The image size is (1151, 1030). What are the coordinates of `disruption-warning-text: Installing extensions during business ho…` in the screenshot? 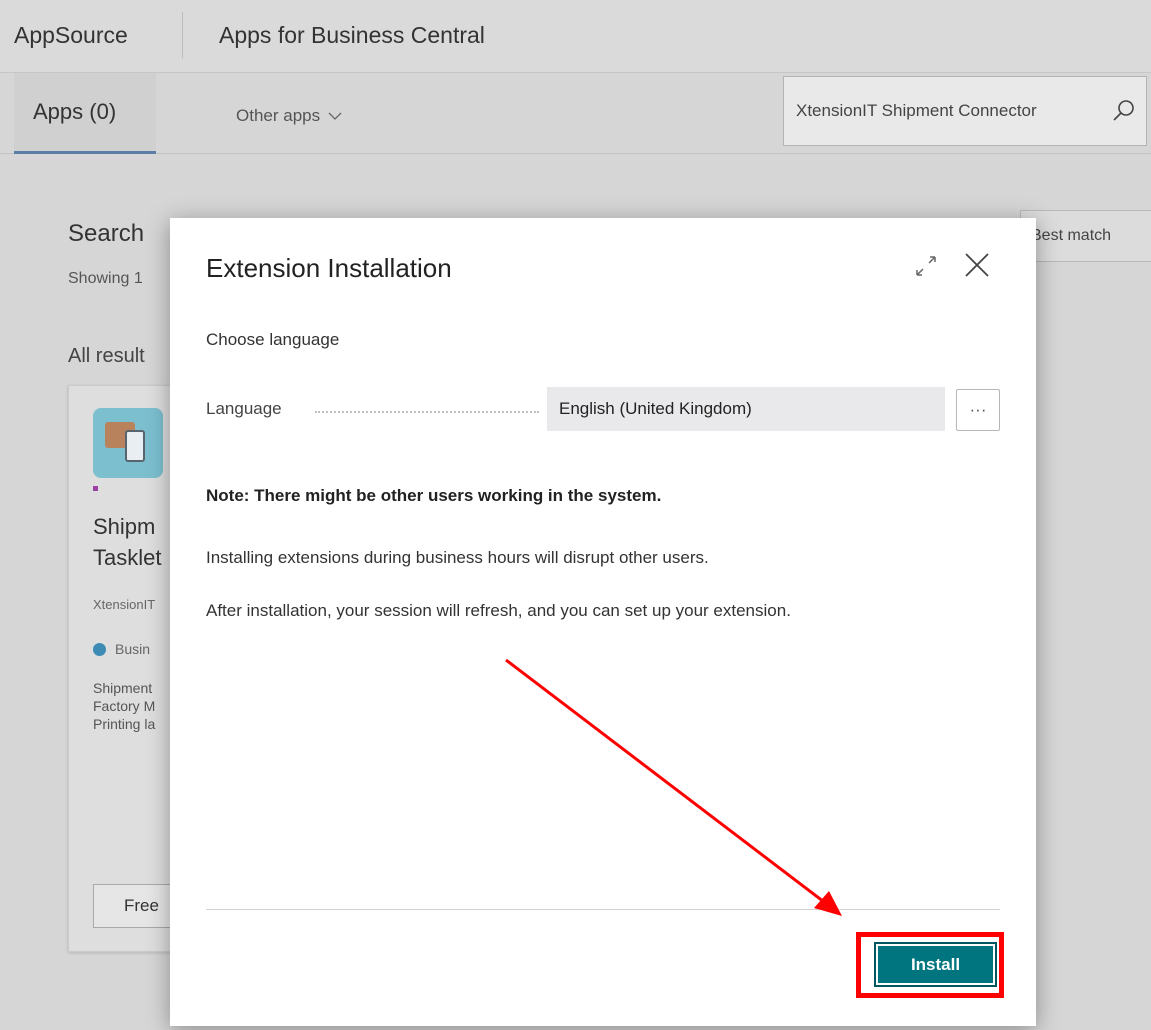 It's located at (457, 557).